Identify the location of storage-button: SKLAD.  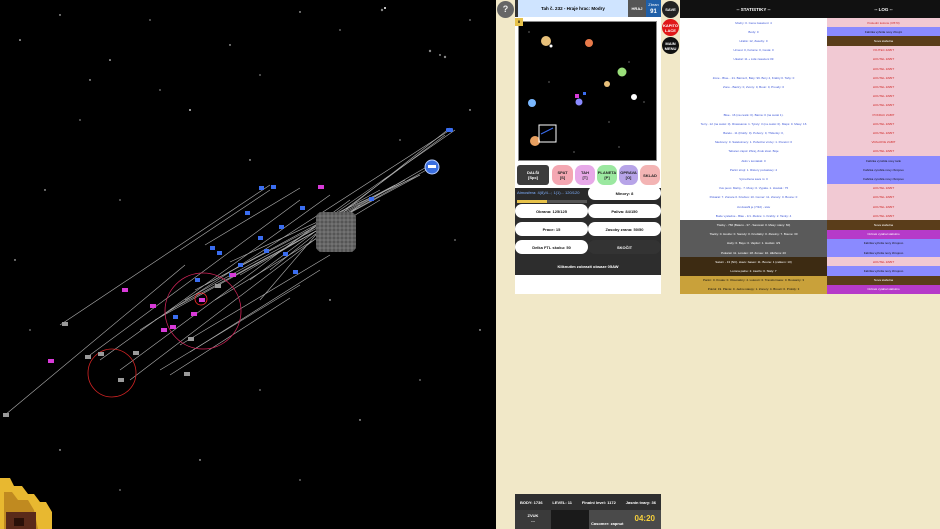
(650, 175).